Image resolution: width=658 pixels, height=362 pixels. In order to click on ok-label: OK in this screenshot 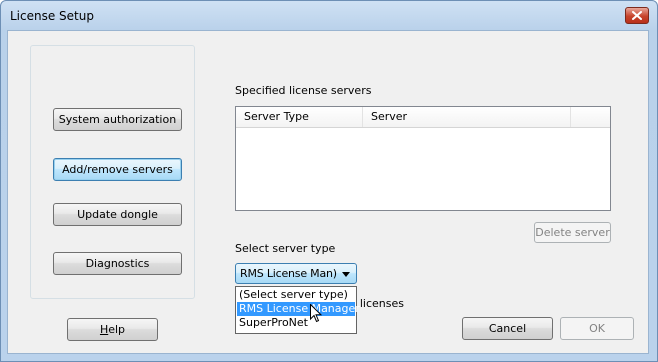, I will do `click(597, 328)`.